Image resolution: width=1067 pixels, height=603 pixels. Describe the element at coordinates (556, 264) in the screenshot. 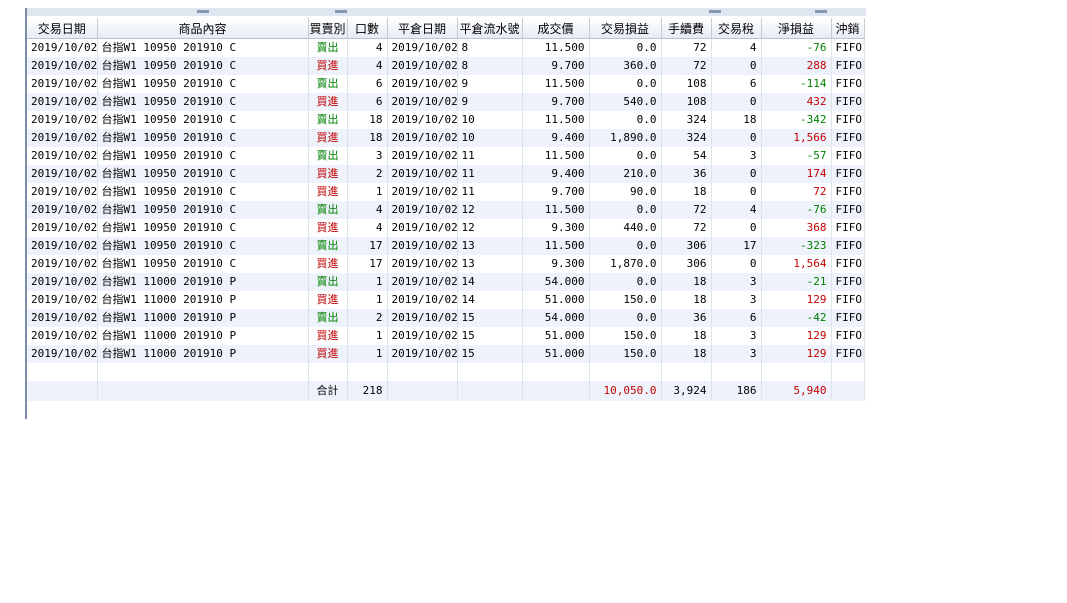

I see `cell-price: 9.300` at that location.